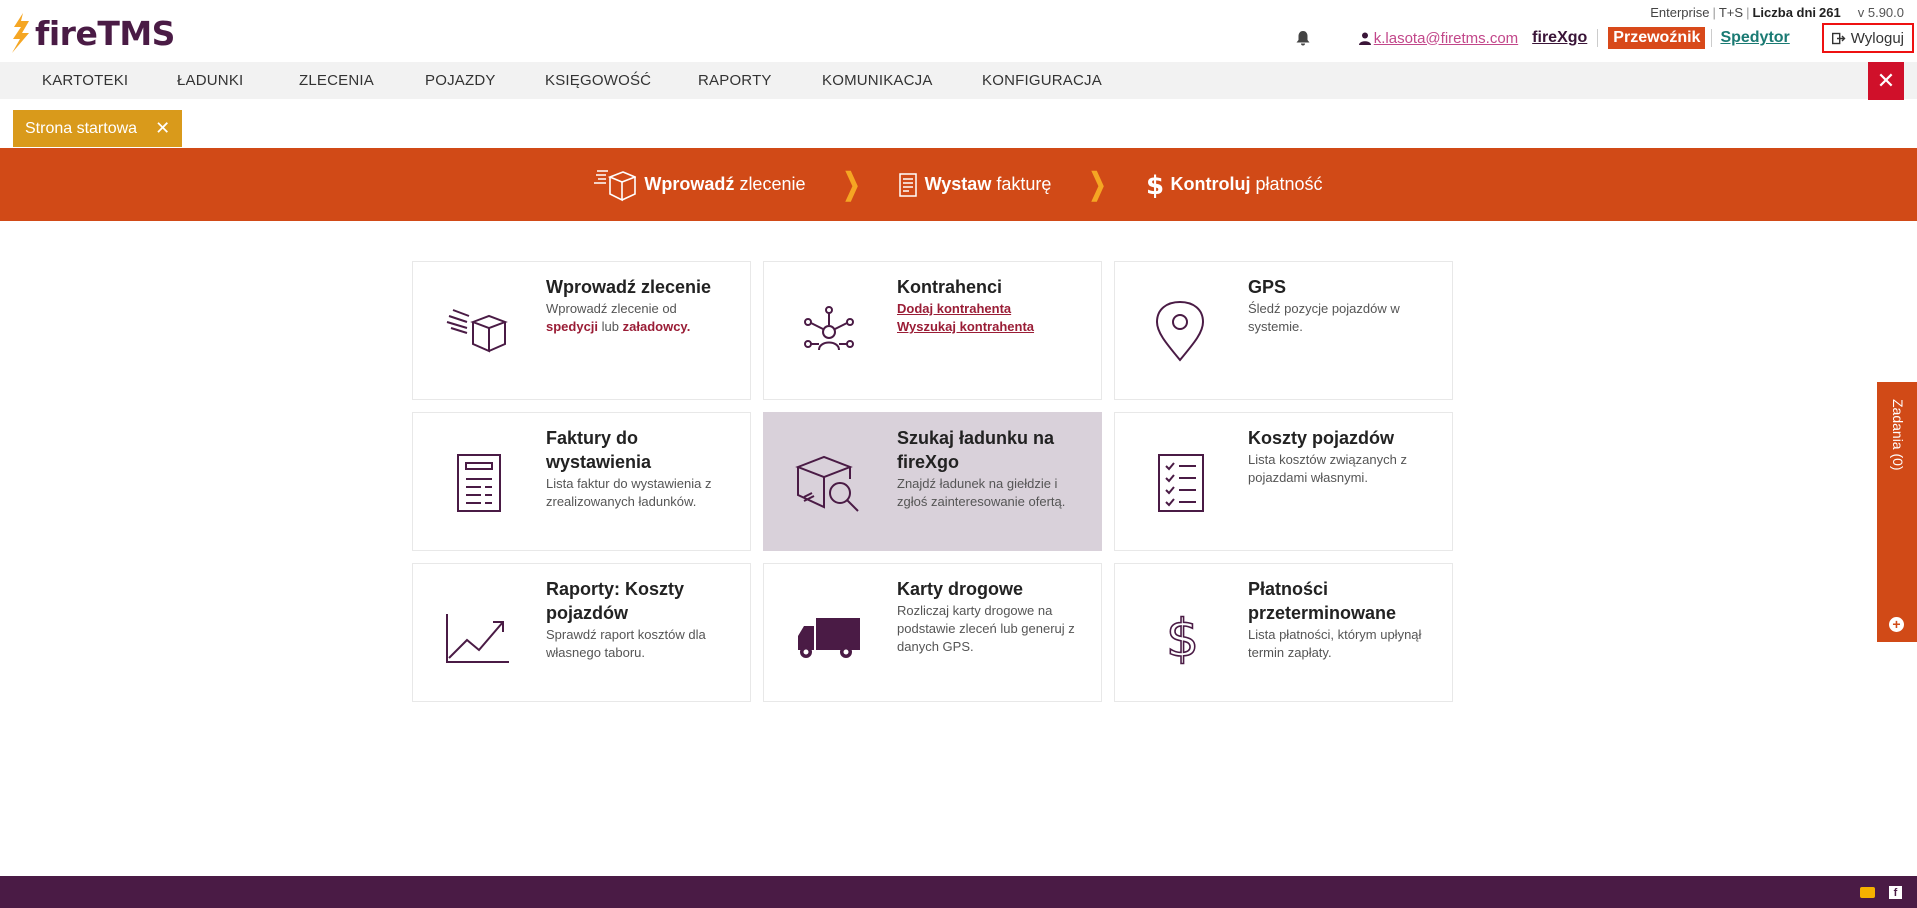 Image resolution: width=1917 pixels, height=908 pixels. I want to click on version-label: v 5.90.0, so click(1880, 12).